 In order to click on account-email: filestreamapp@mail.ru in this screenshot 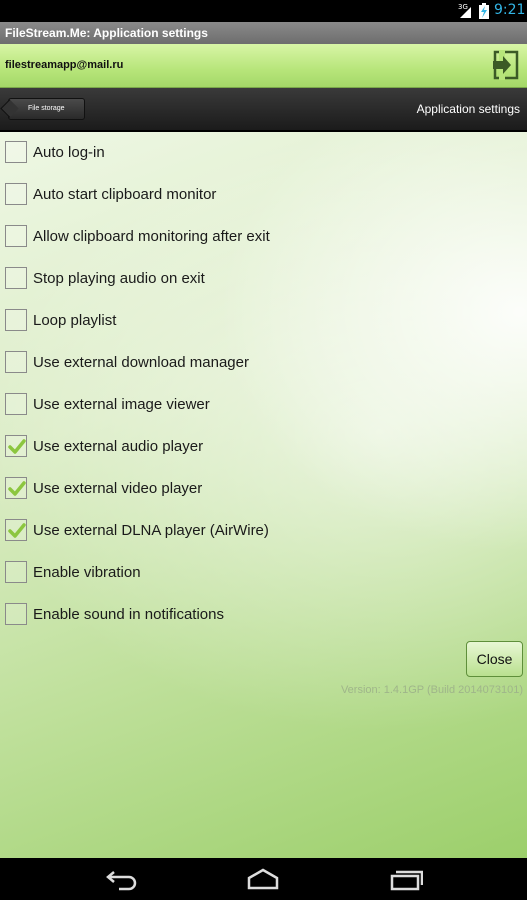, I will do `click(64, 65)`.